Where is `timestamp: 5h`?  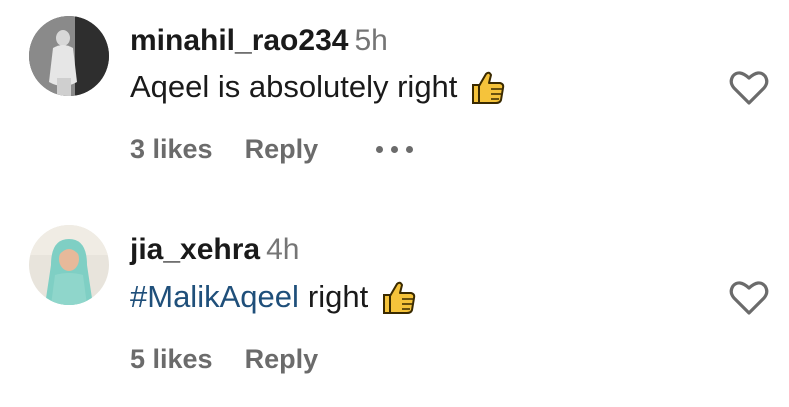
timestamp: 5h is located at coordinates (370, 40).